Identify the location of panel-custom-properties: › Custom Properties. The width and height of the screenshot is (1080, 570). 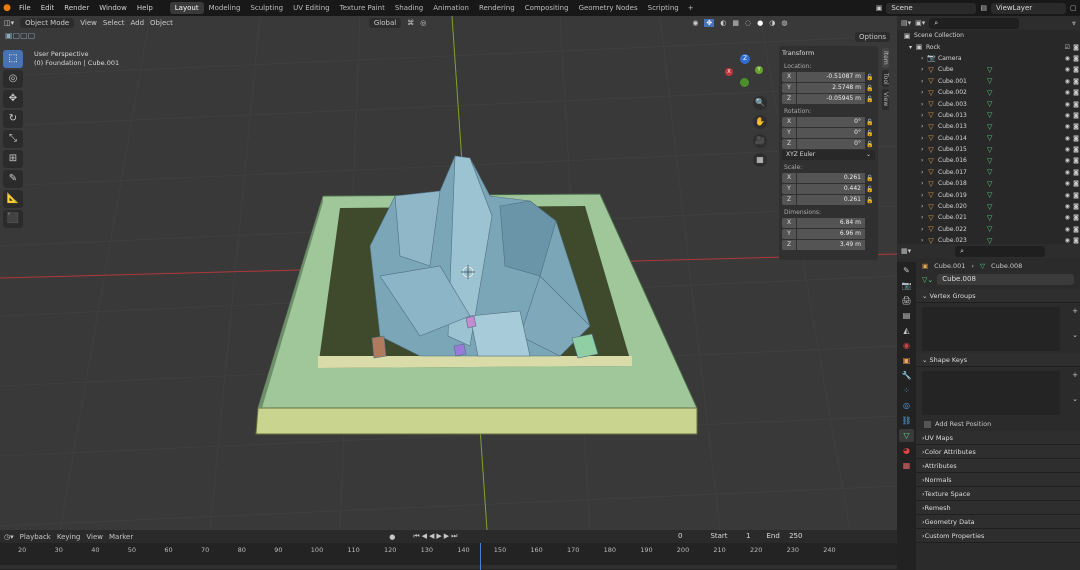
(998, 536).